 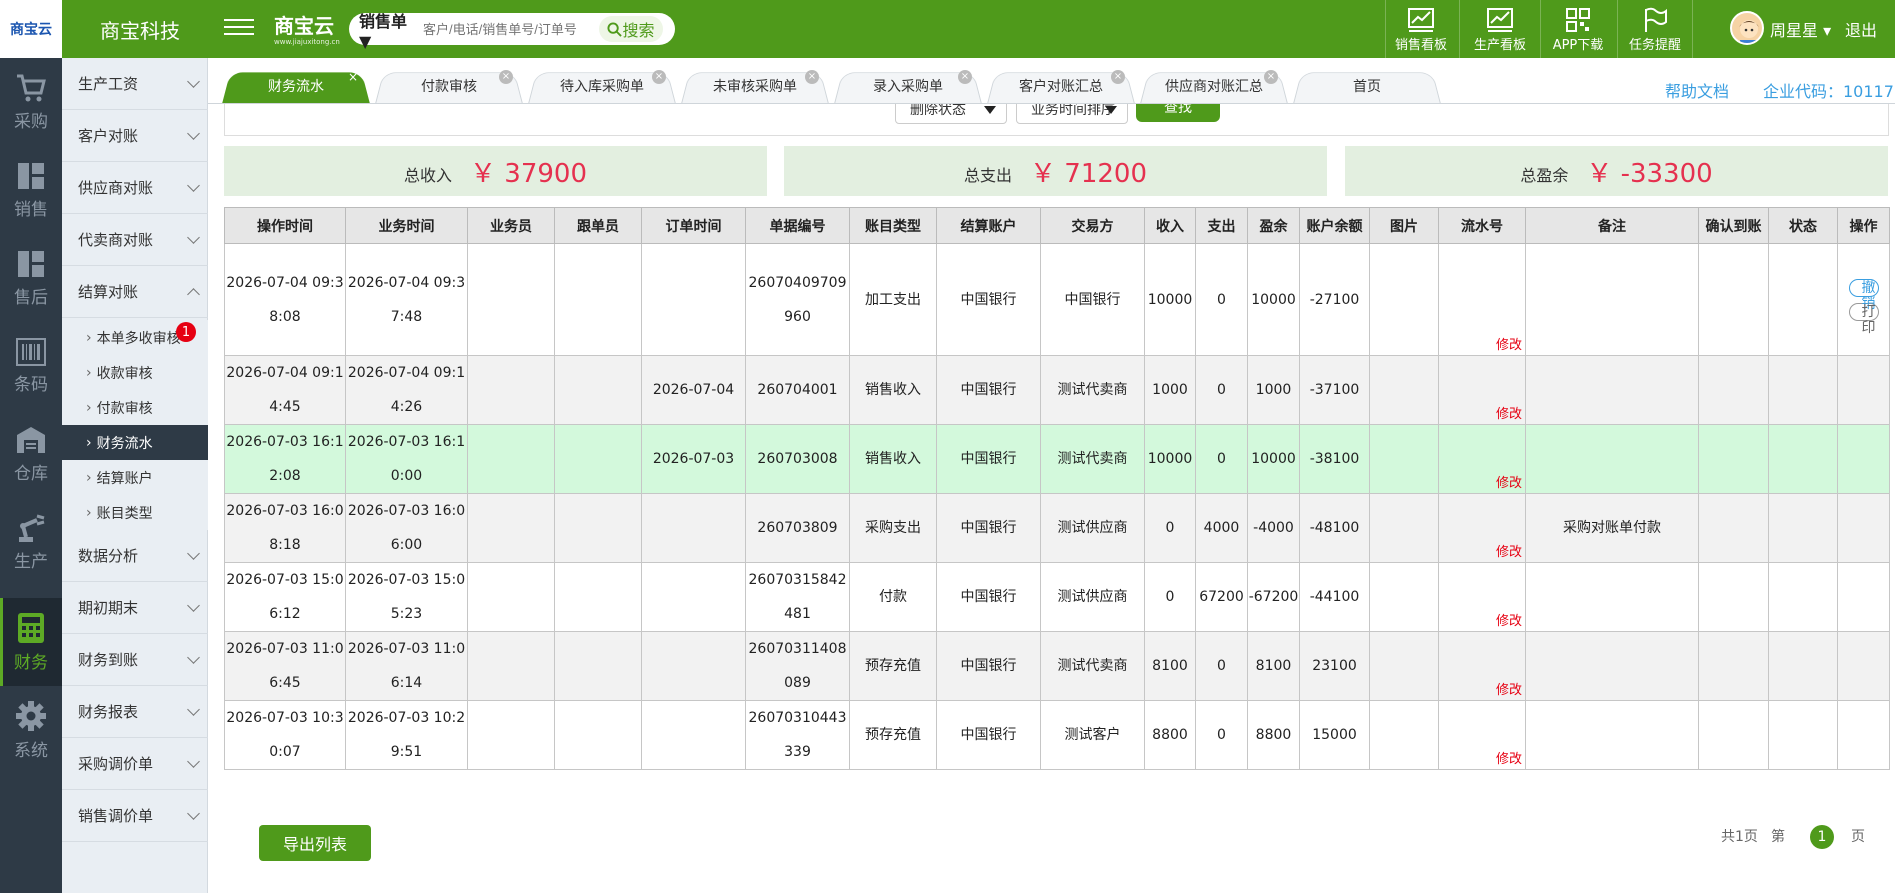 I want to click on tab-payment-review: 付款审核 ×, so click(x=449, y=86).